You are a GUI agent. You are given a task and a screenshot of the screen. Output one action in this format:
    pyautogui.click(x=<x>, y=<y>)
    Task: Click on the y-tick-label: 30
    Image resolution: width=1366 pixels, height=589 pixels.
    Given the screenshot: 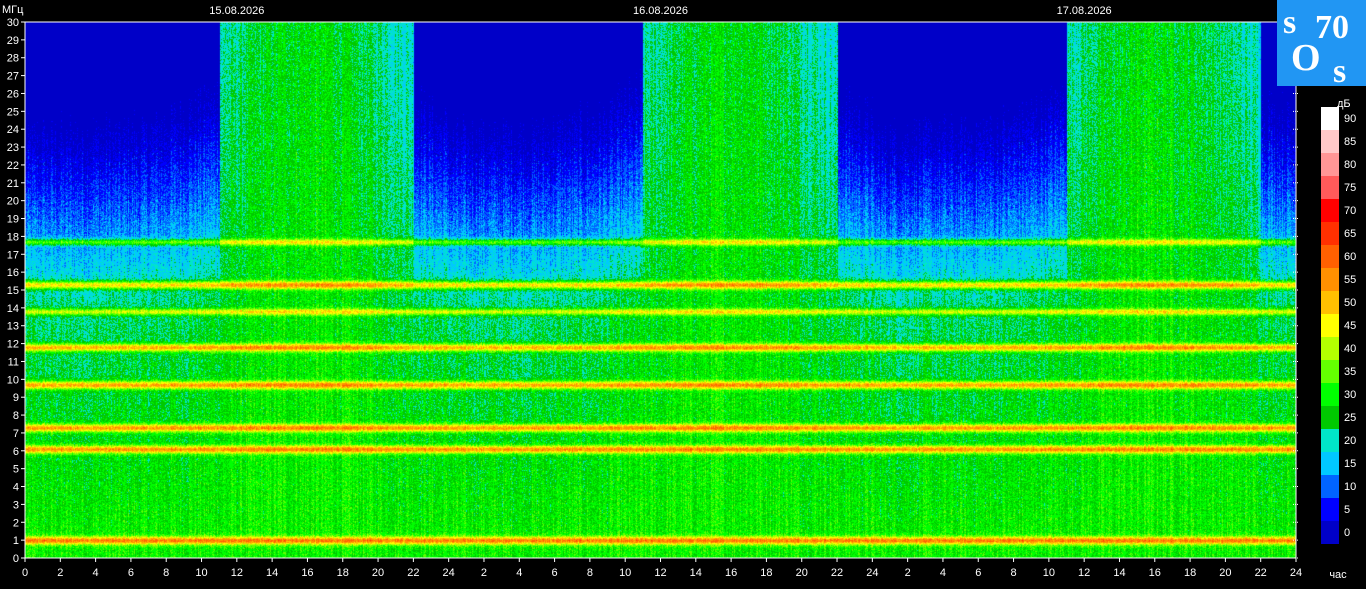 What is the action you would take?
    pyautogui.click(x=13, y=23)
    